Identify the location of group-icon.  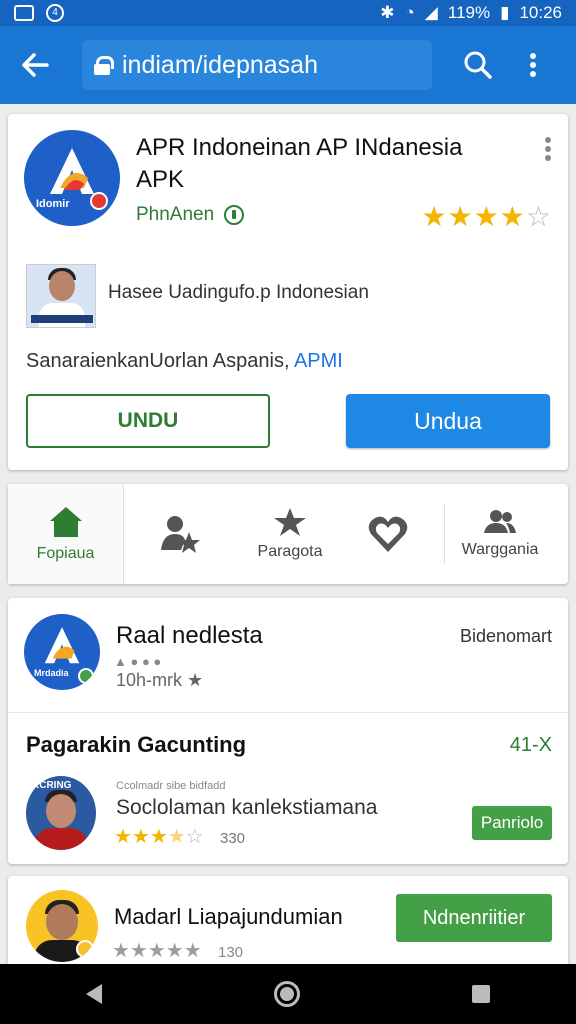
(500, 521).